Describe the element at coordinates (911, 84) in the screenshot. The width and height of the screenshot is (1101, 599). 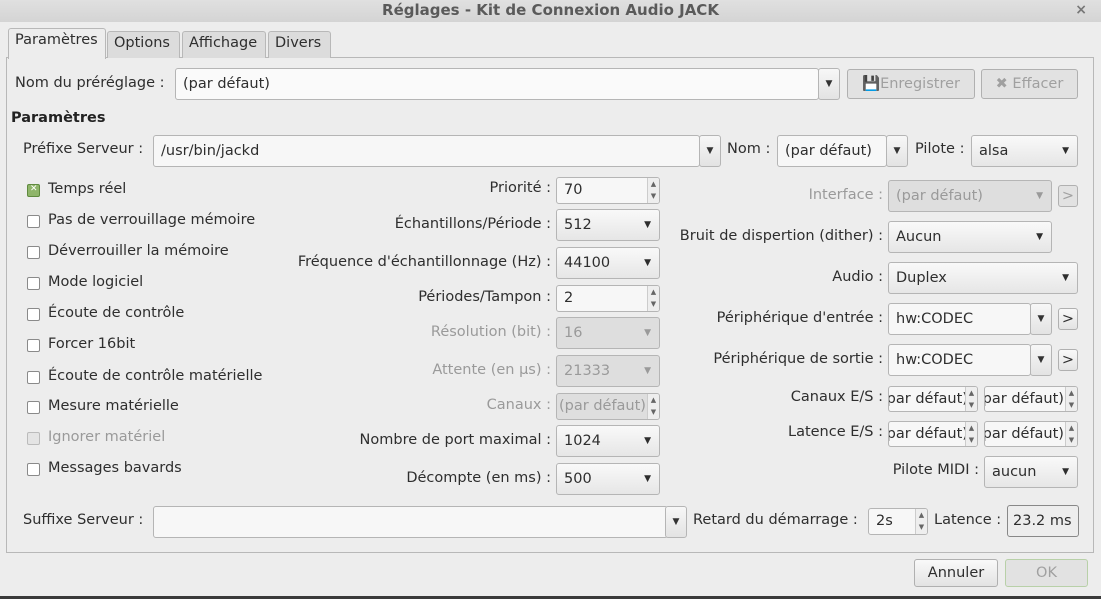
I see `save-preset-button: 💾Enregistrer` at that location.